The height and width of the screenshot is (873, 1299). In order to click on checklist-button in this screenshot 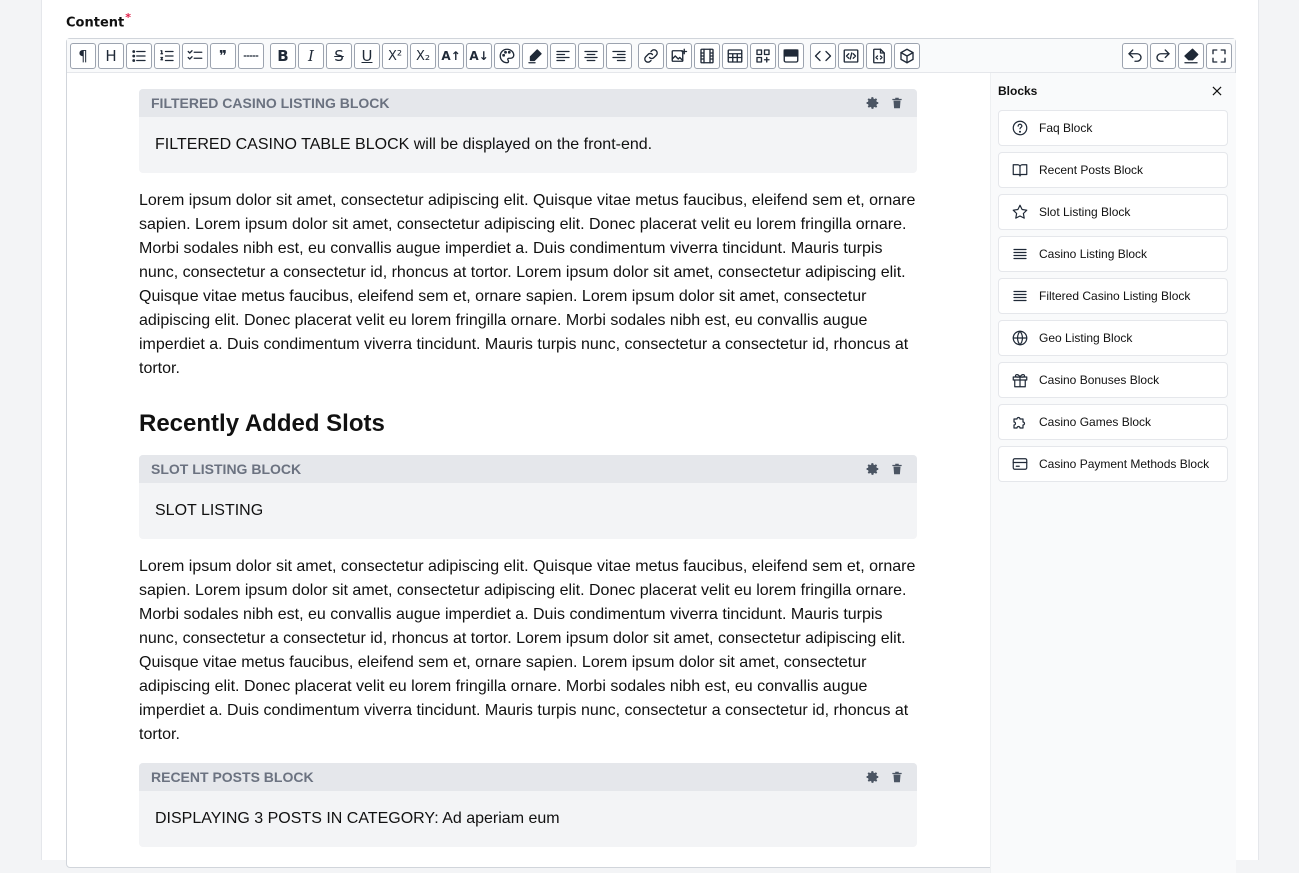, I will do `click(195, 56)`.